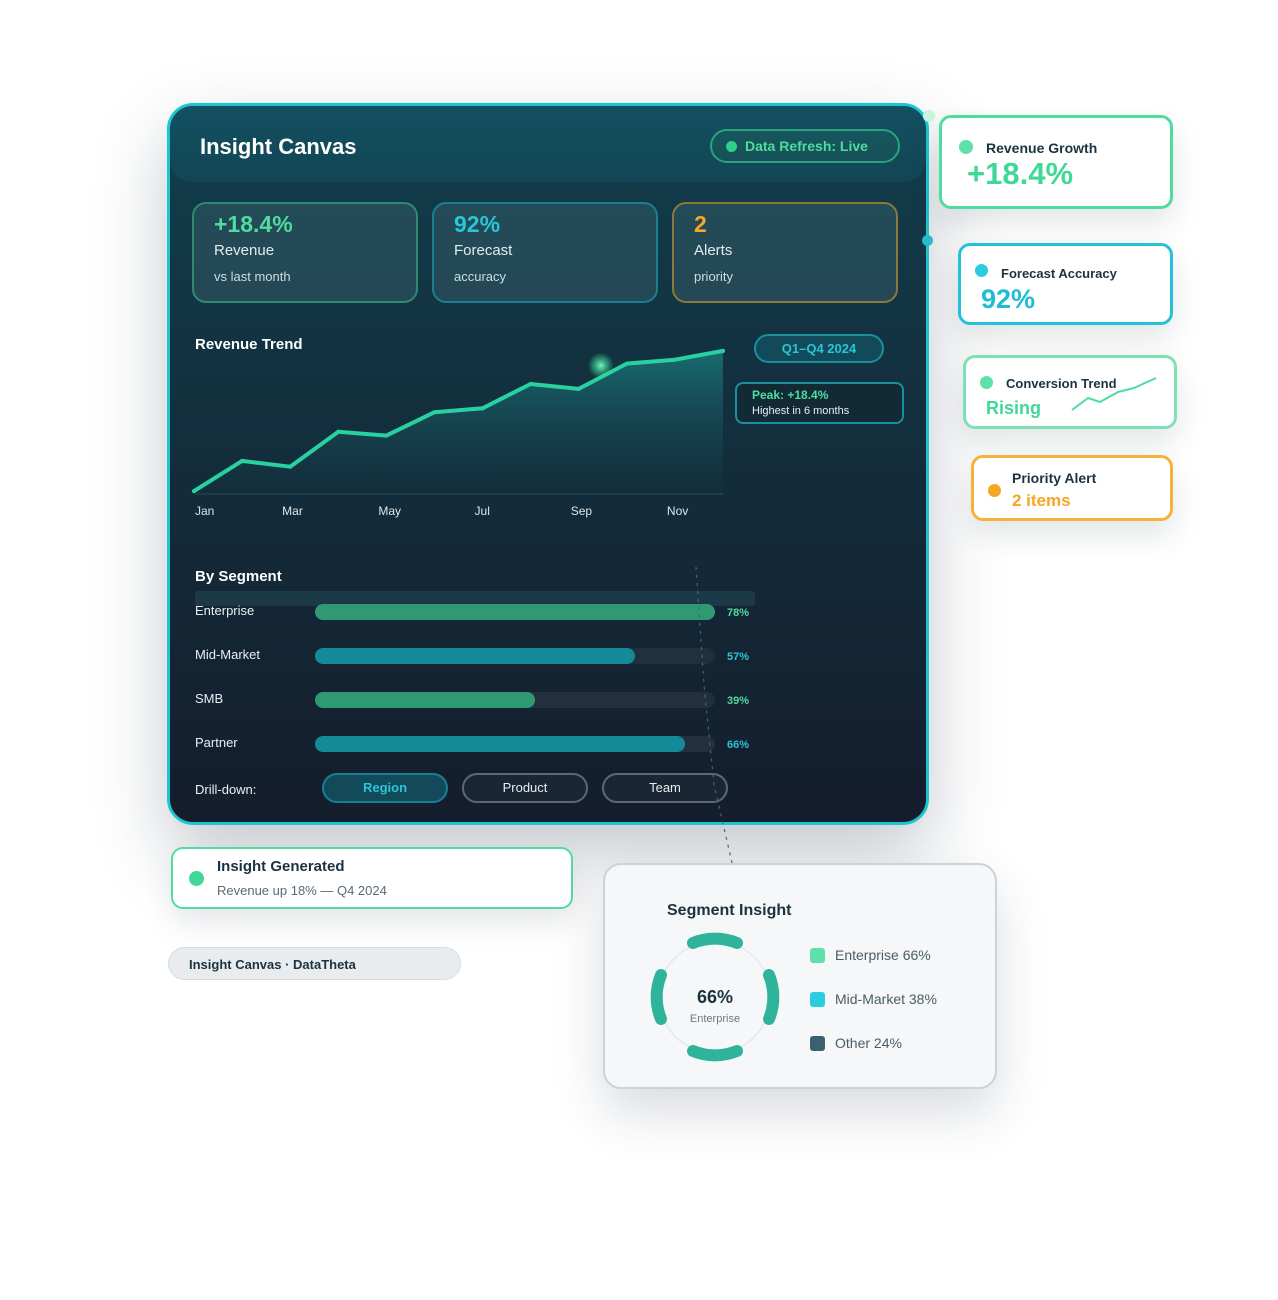  I want to click on legend-item-mid-market: Mid-Market 38%, so click(873, 999).